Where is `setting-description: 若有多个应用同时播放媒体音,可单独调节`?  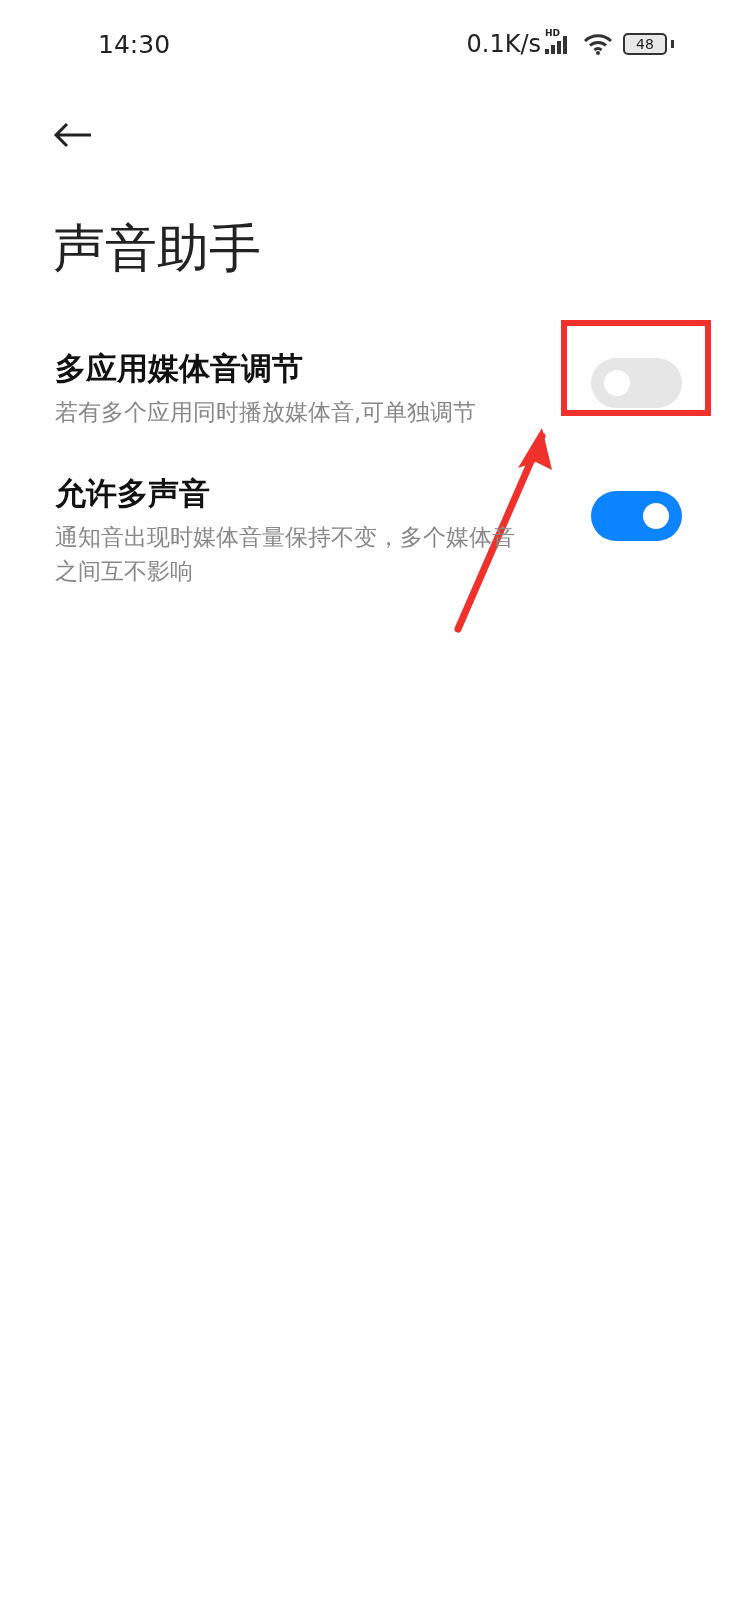
setting-description: 若有多个应用同时播放媒体音,可单独调节 is located at coordinates (266, 412).